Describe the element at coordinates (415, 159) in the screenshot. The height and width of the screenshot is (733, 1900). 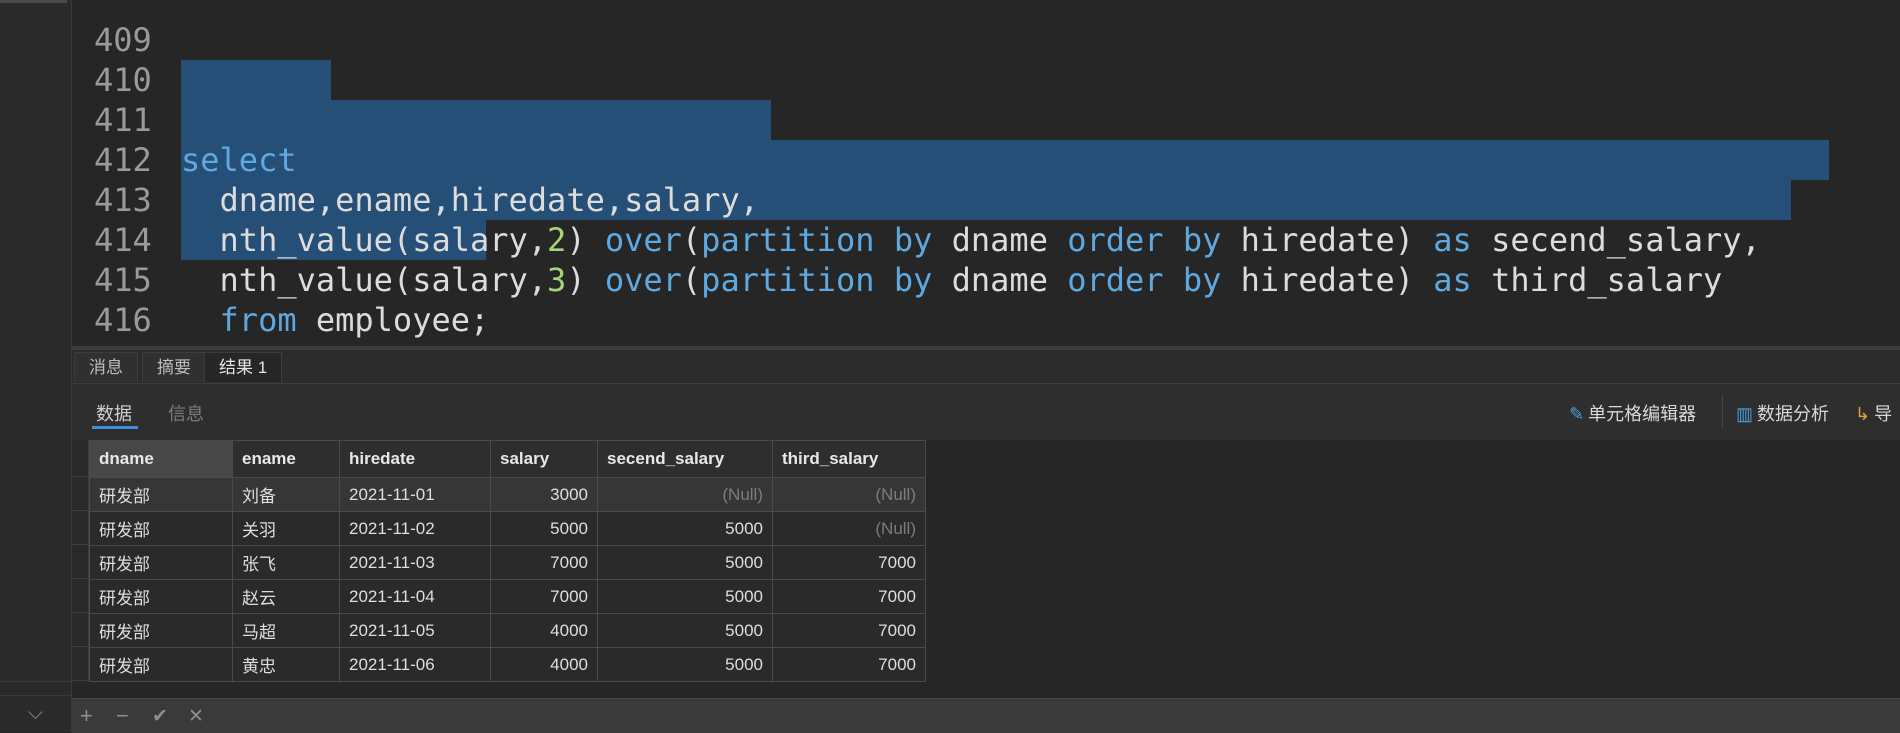
I see `code-line: 412 dname,ename,hiredate,salary,` at that location.